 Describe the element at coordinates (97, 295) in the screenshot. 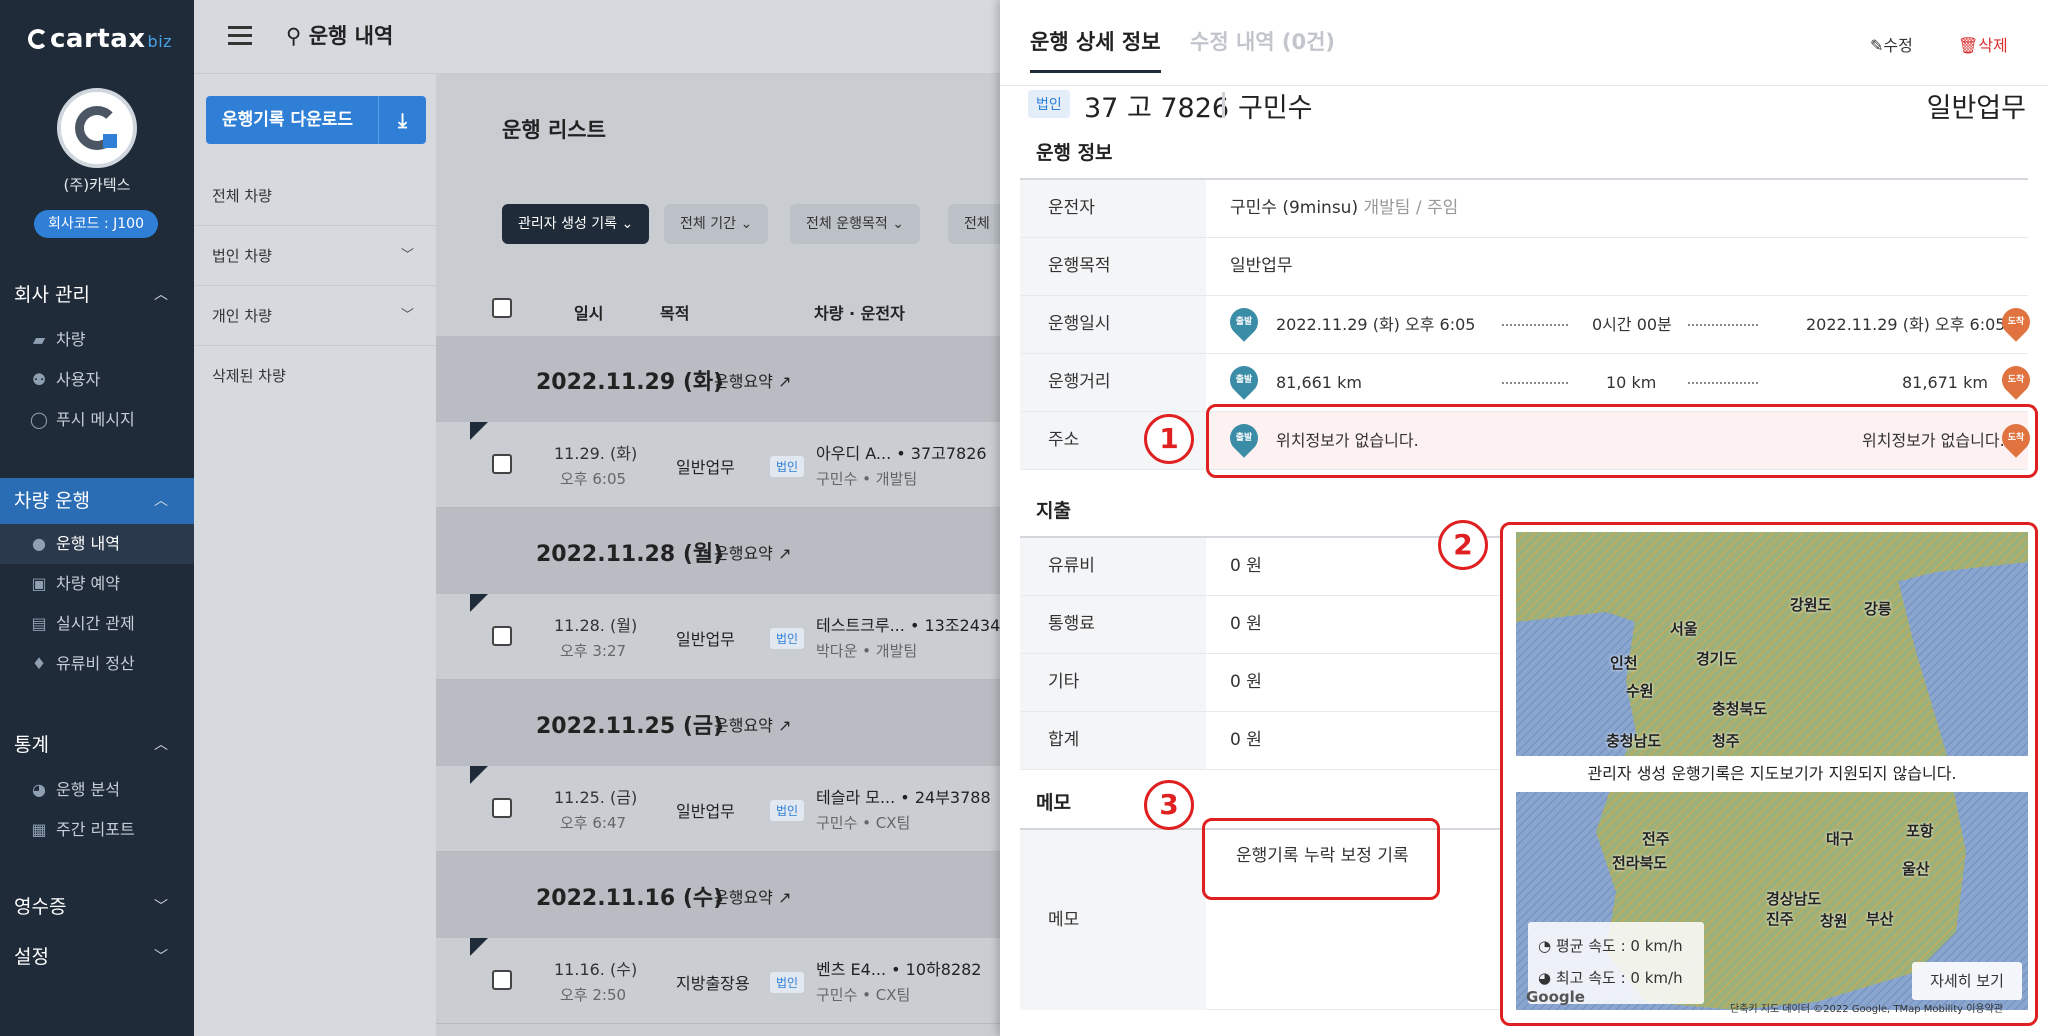

I see `section-company-mgmt: 회사 관리 ︿` at that location.